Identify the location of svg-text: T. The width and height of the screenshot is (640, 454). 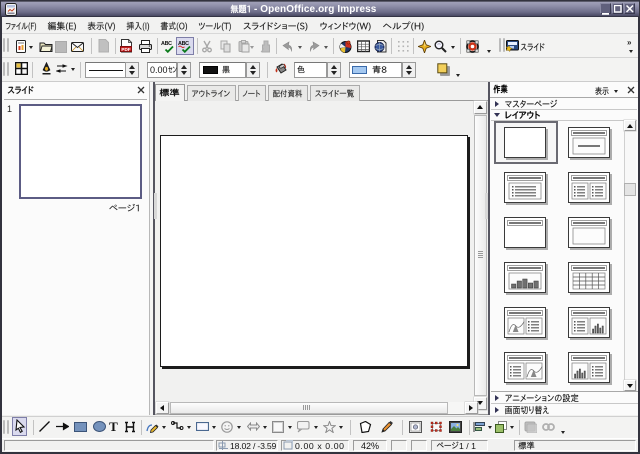
(113, 426).